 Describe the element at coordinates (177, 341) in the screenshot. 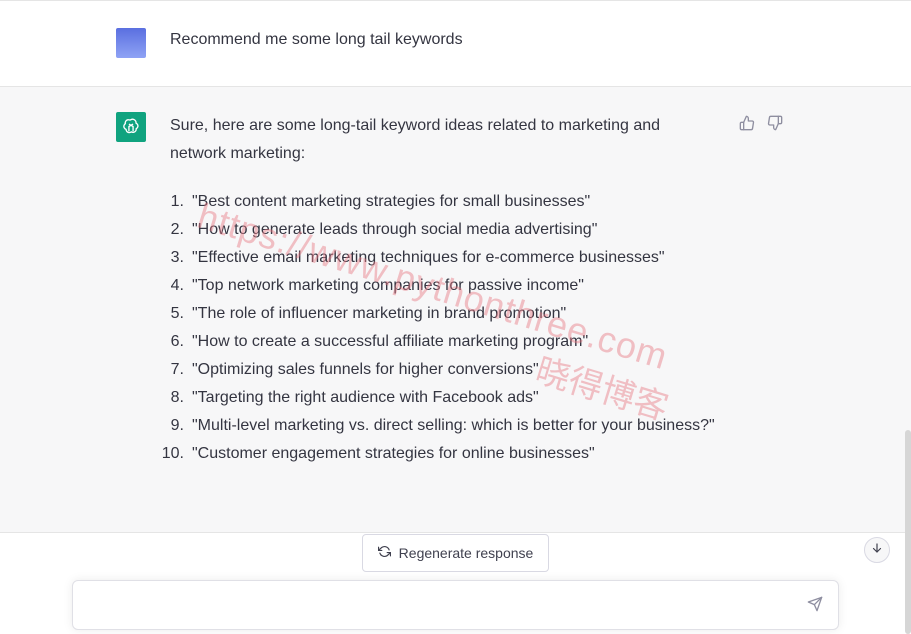

I see `list-item-number: 6.` at that location.